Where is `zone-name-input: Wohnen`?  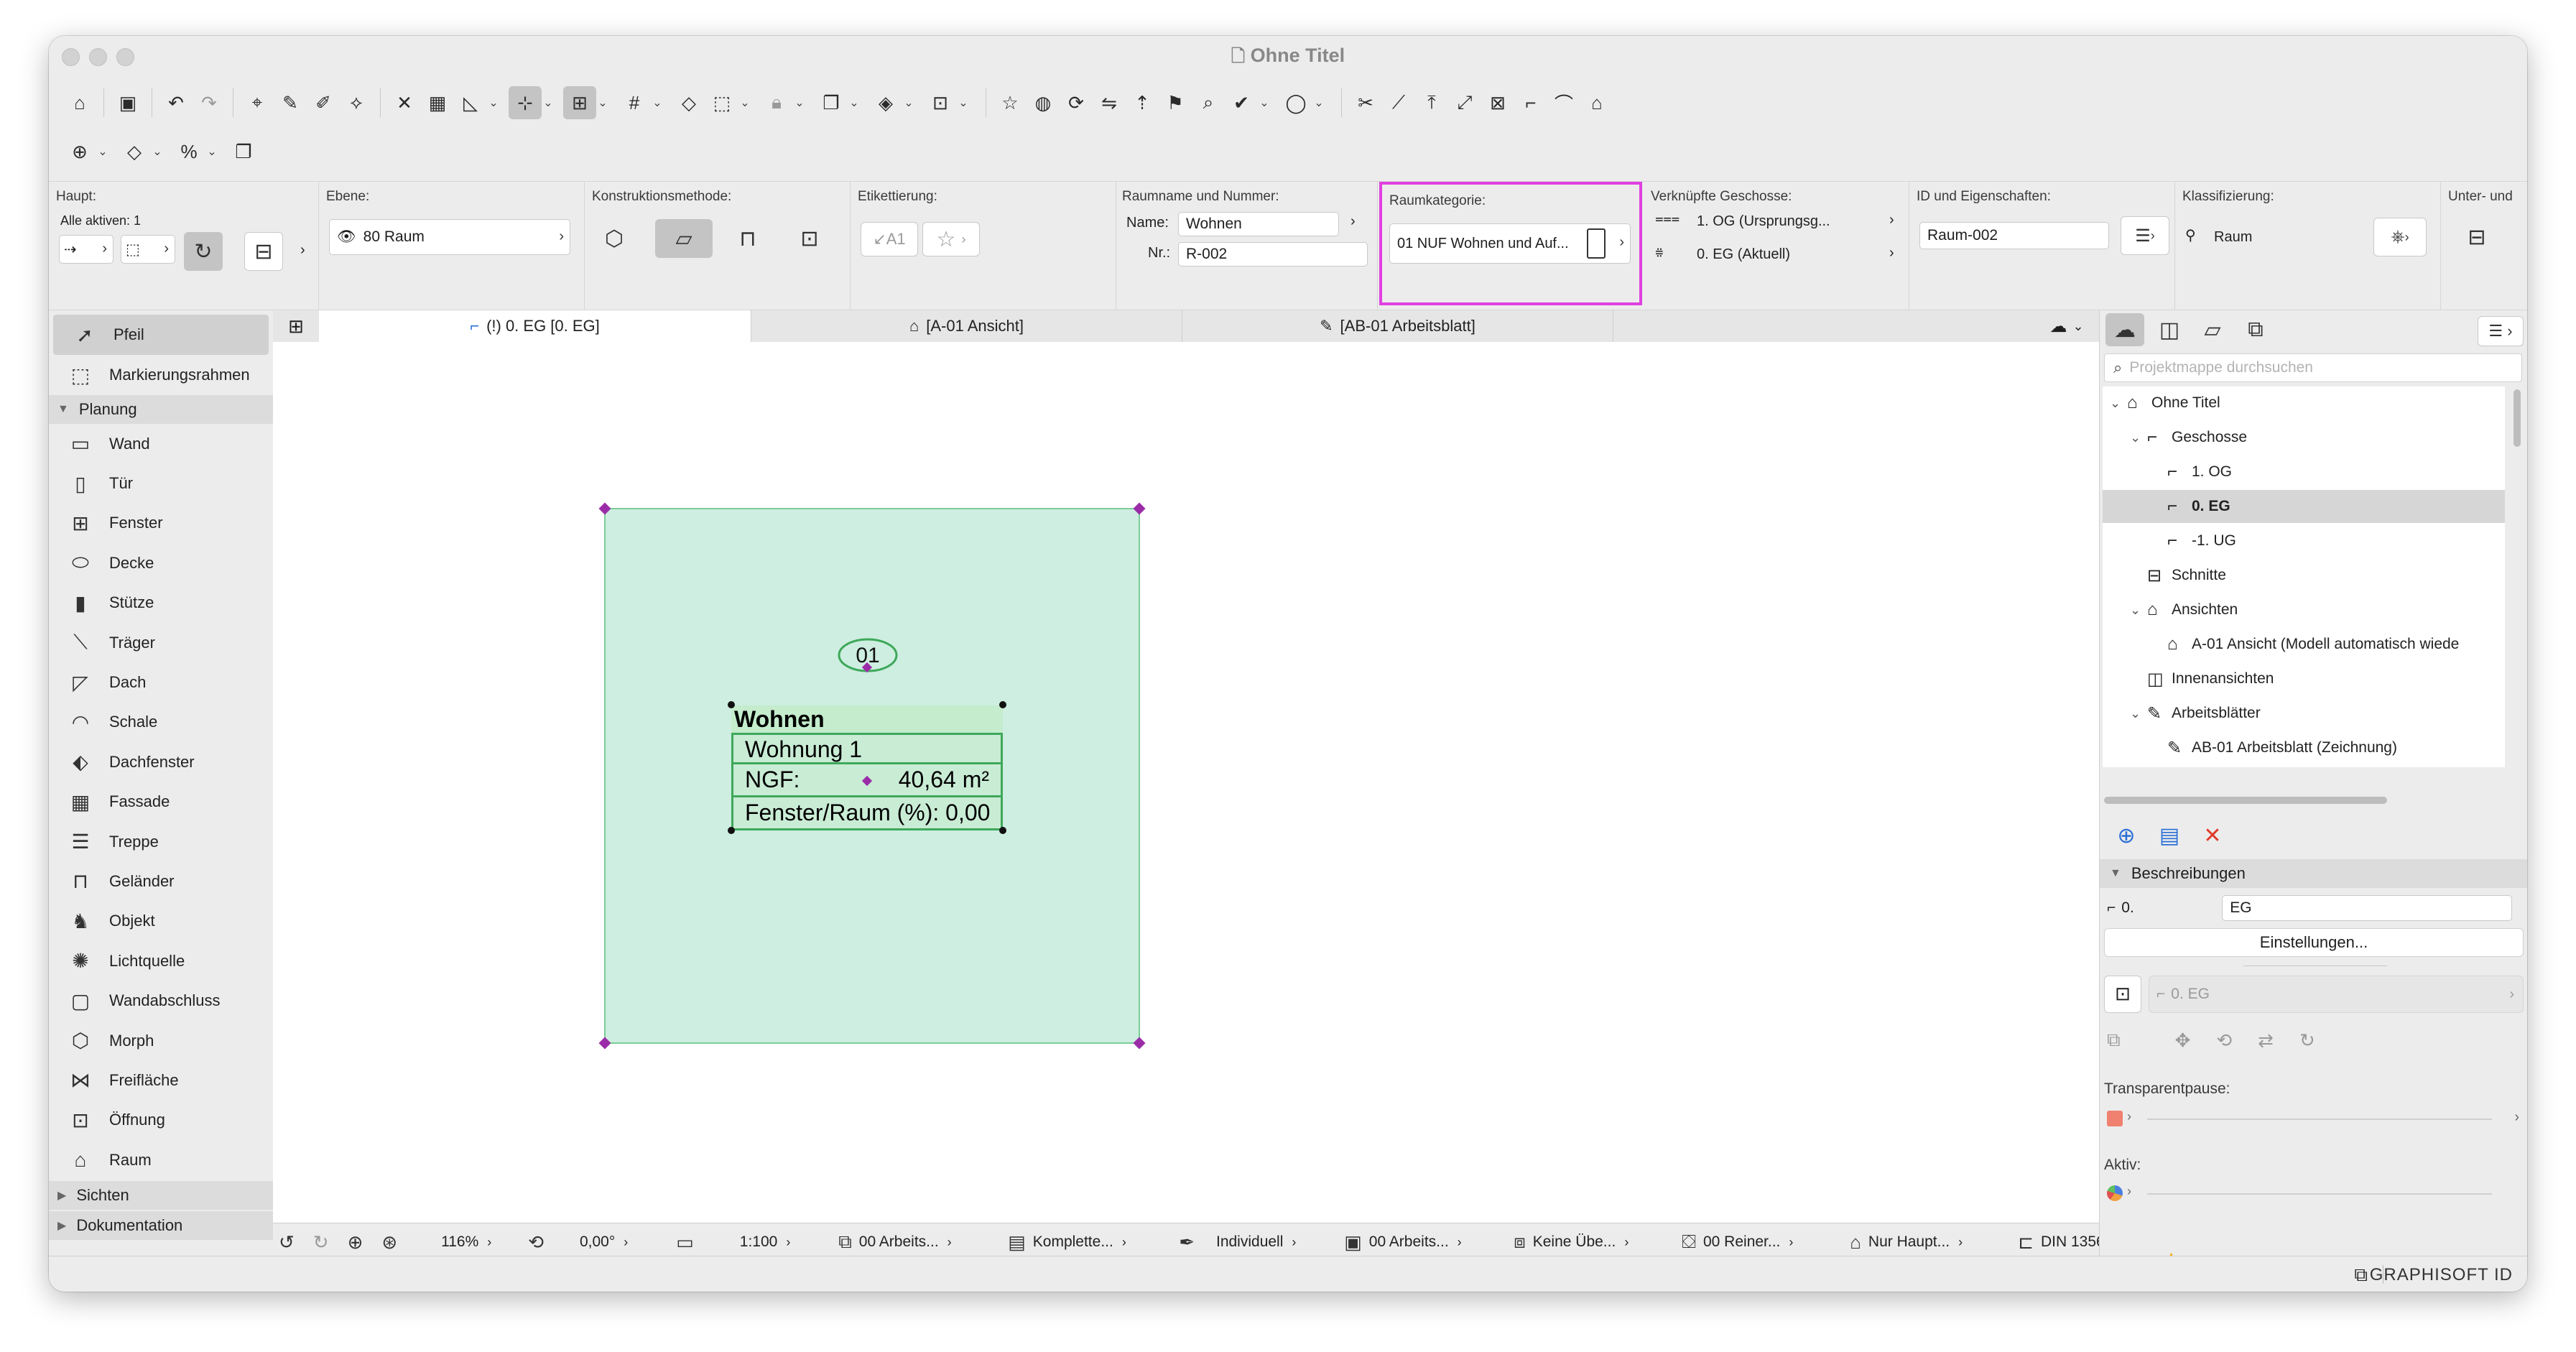 zone-name-input: Wohnen is located at coordinates (1258, 224).